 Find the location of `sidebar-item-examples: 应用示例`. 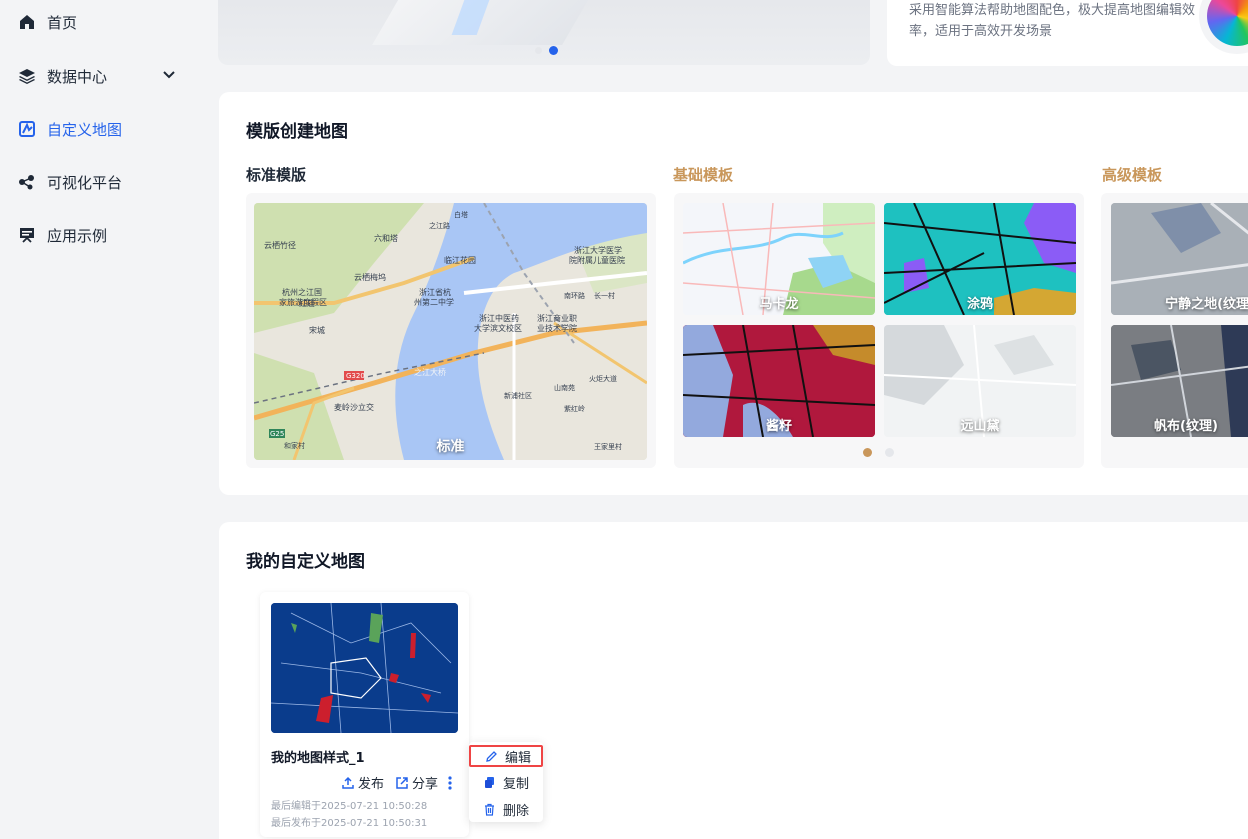

sidebar-item-examples: 应用示例 is located at coordinates (100, 235).